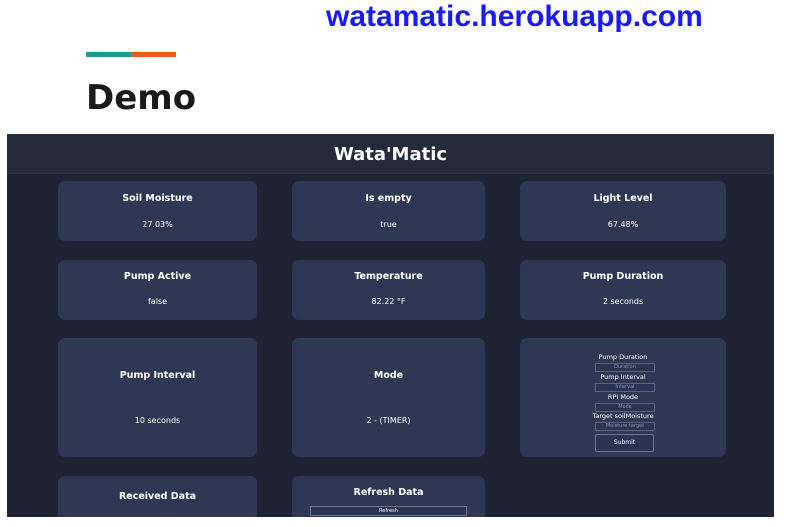 The height and width of the screenshot is (527, 801). I want to click on moisture-target-input: Moisture target, so click(625, 426).